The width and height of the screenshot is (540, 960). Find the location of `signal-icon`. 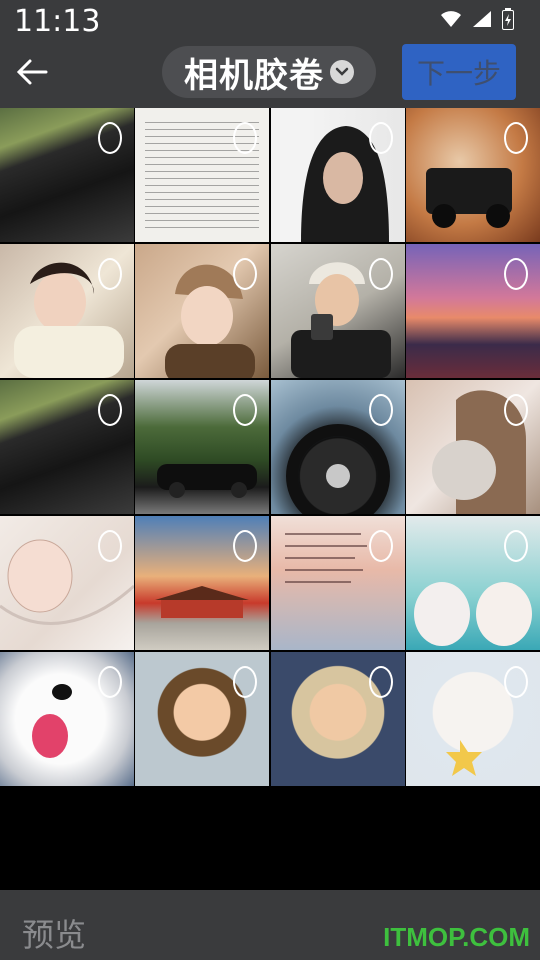

signal-icon is located at coordinates (482, 21).